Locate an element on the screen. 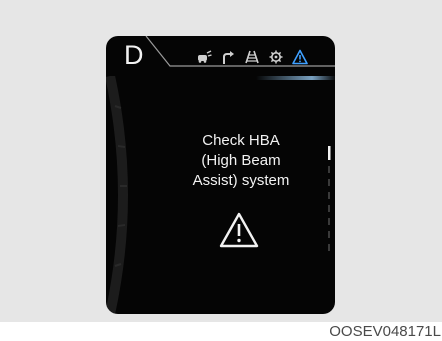 This screenshot has height=341, width=442. gear-settings-icon is located at coordinates (276, 57).